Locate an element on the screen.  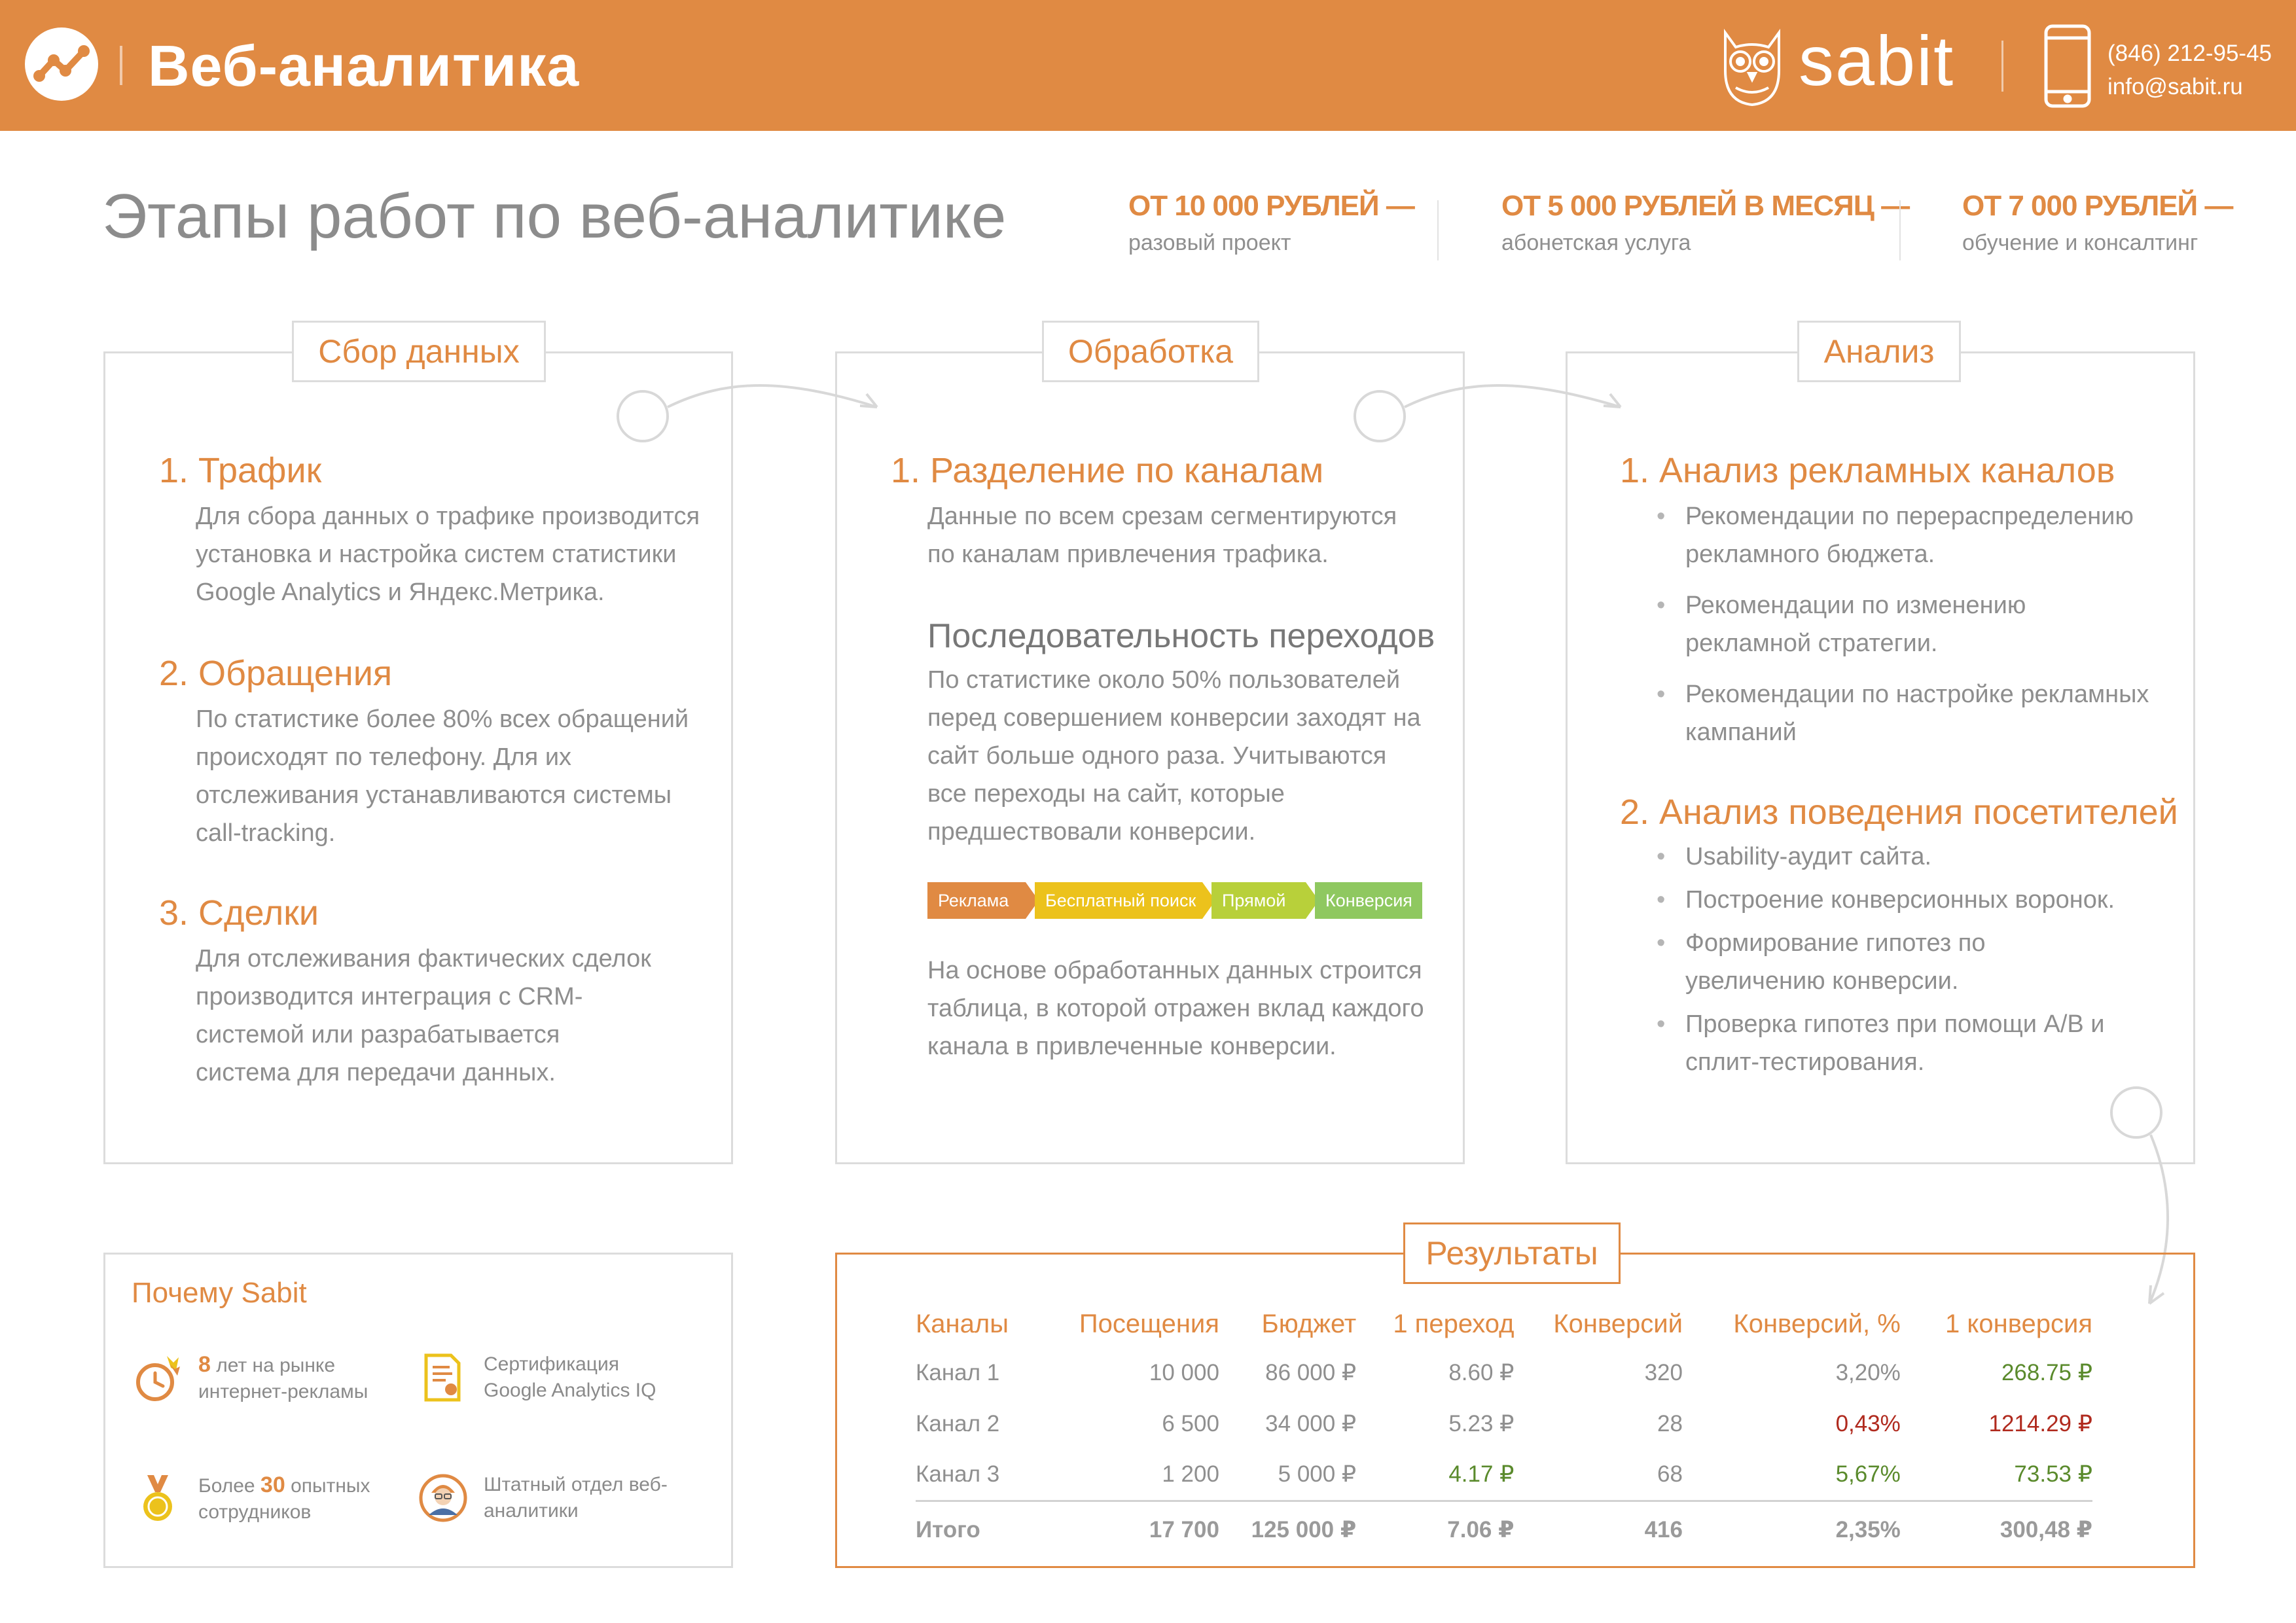
table-cell: 2,35% is located at coordinates (1791, 1527).